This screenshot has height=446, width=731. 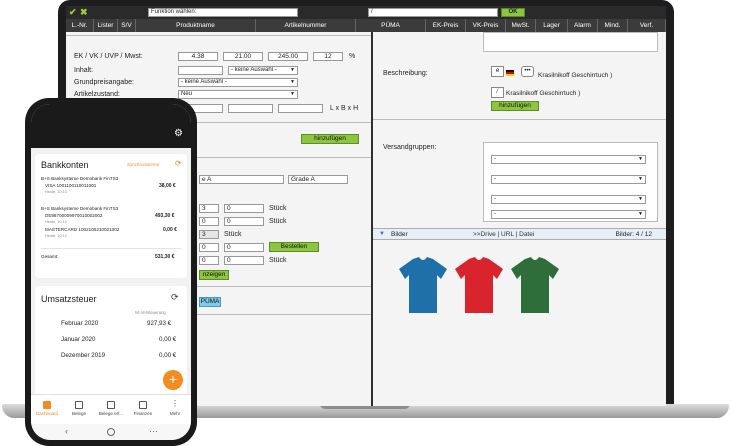 I want to click on inhalt-select: - keine Auswahl - ▼, so click(x=263, y=70).